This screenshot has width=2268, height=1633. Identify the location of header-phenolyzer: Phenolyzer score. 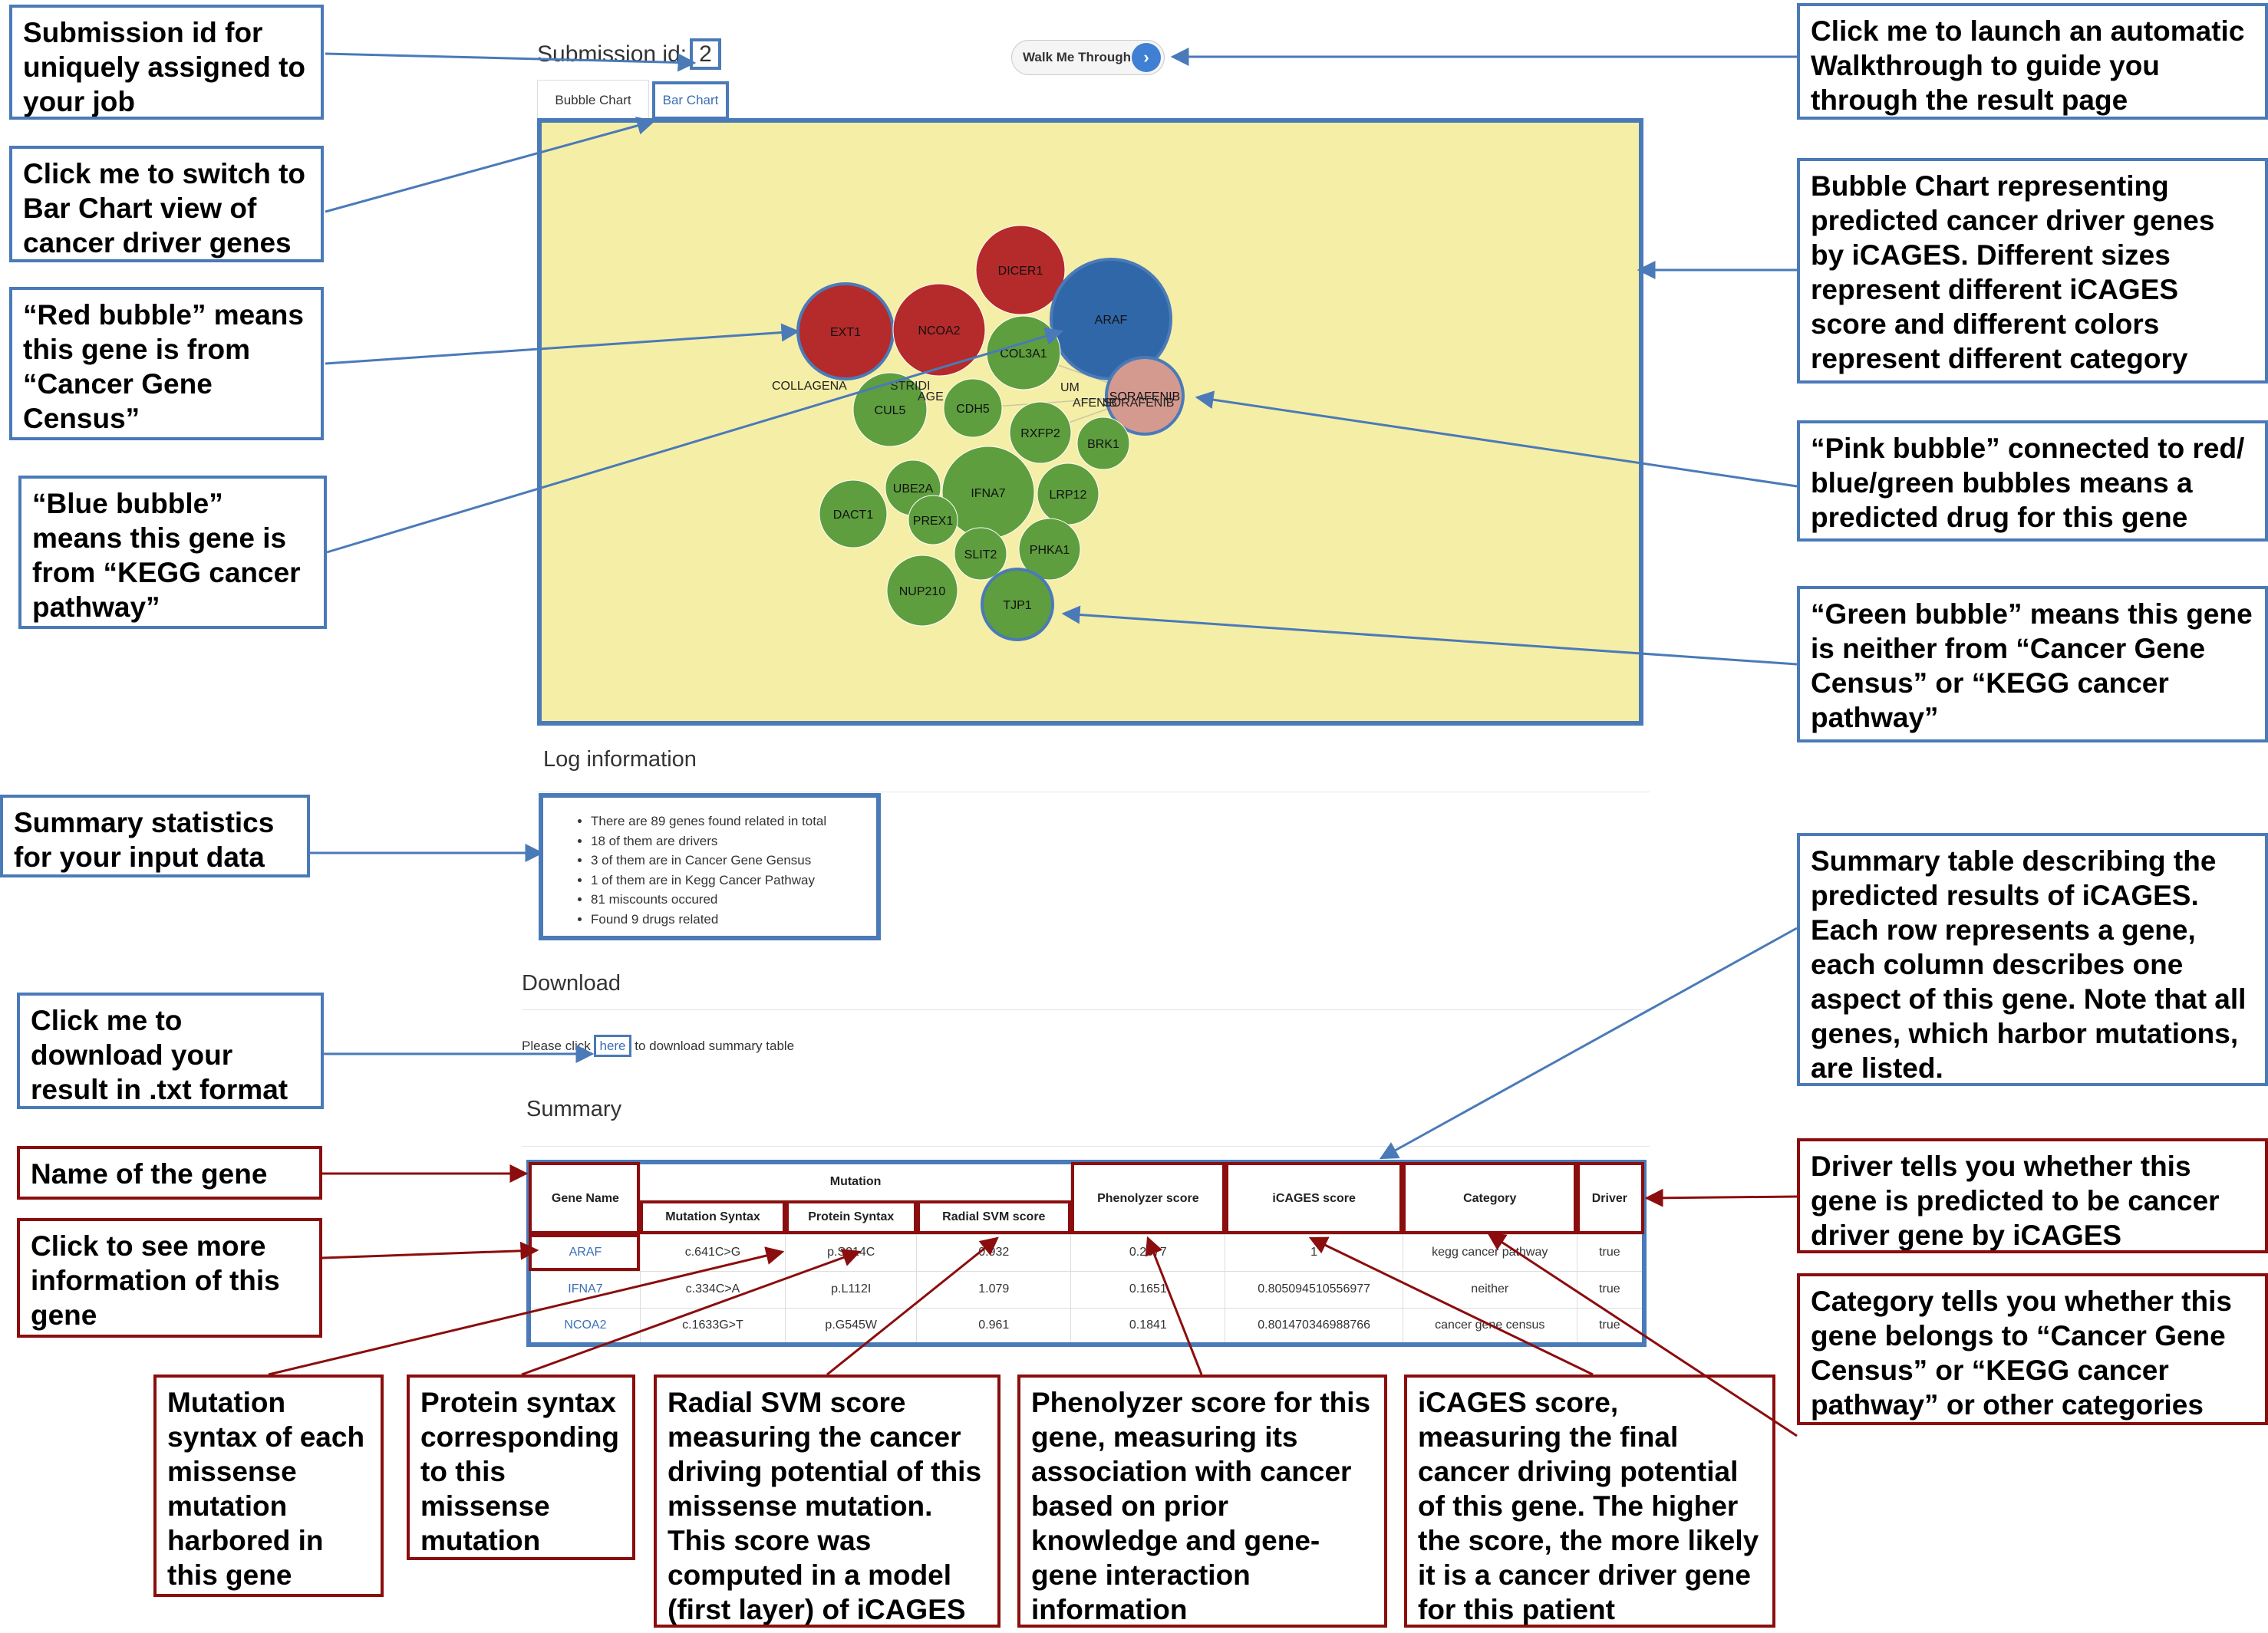
(1148, 1198).